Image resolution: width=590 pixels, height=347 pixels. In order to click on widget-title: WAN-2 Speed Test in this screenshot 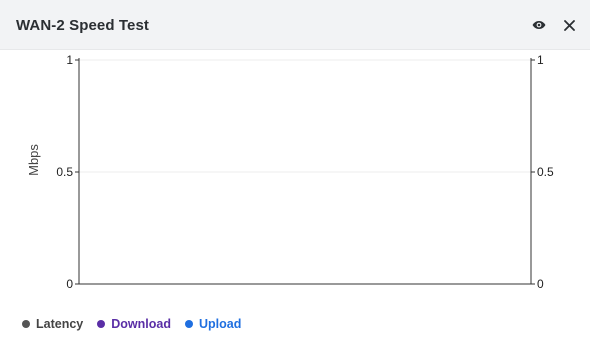, I will do `click(83, 25)`.